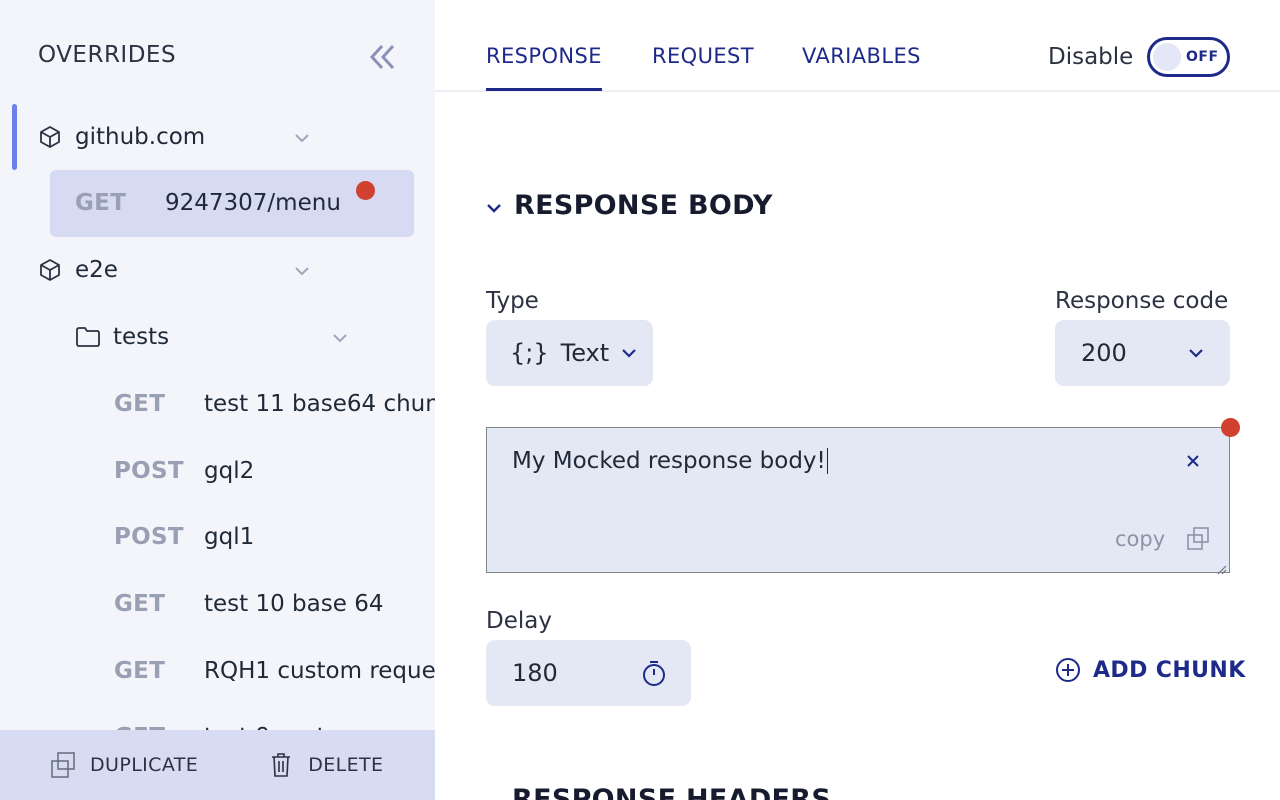 The image size is (1280, 800). What do you see at coordinates (1068, 670) in the screenshot?
I see `plus-circle-icon` at bounding box center [1068, 670].